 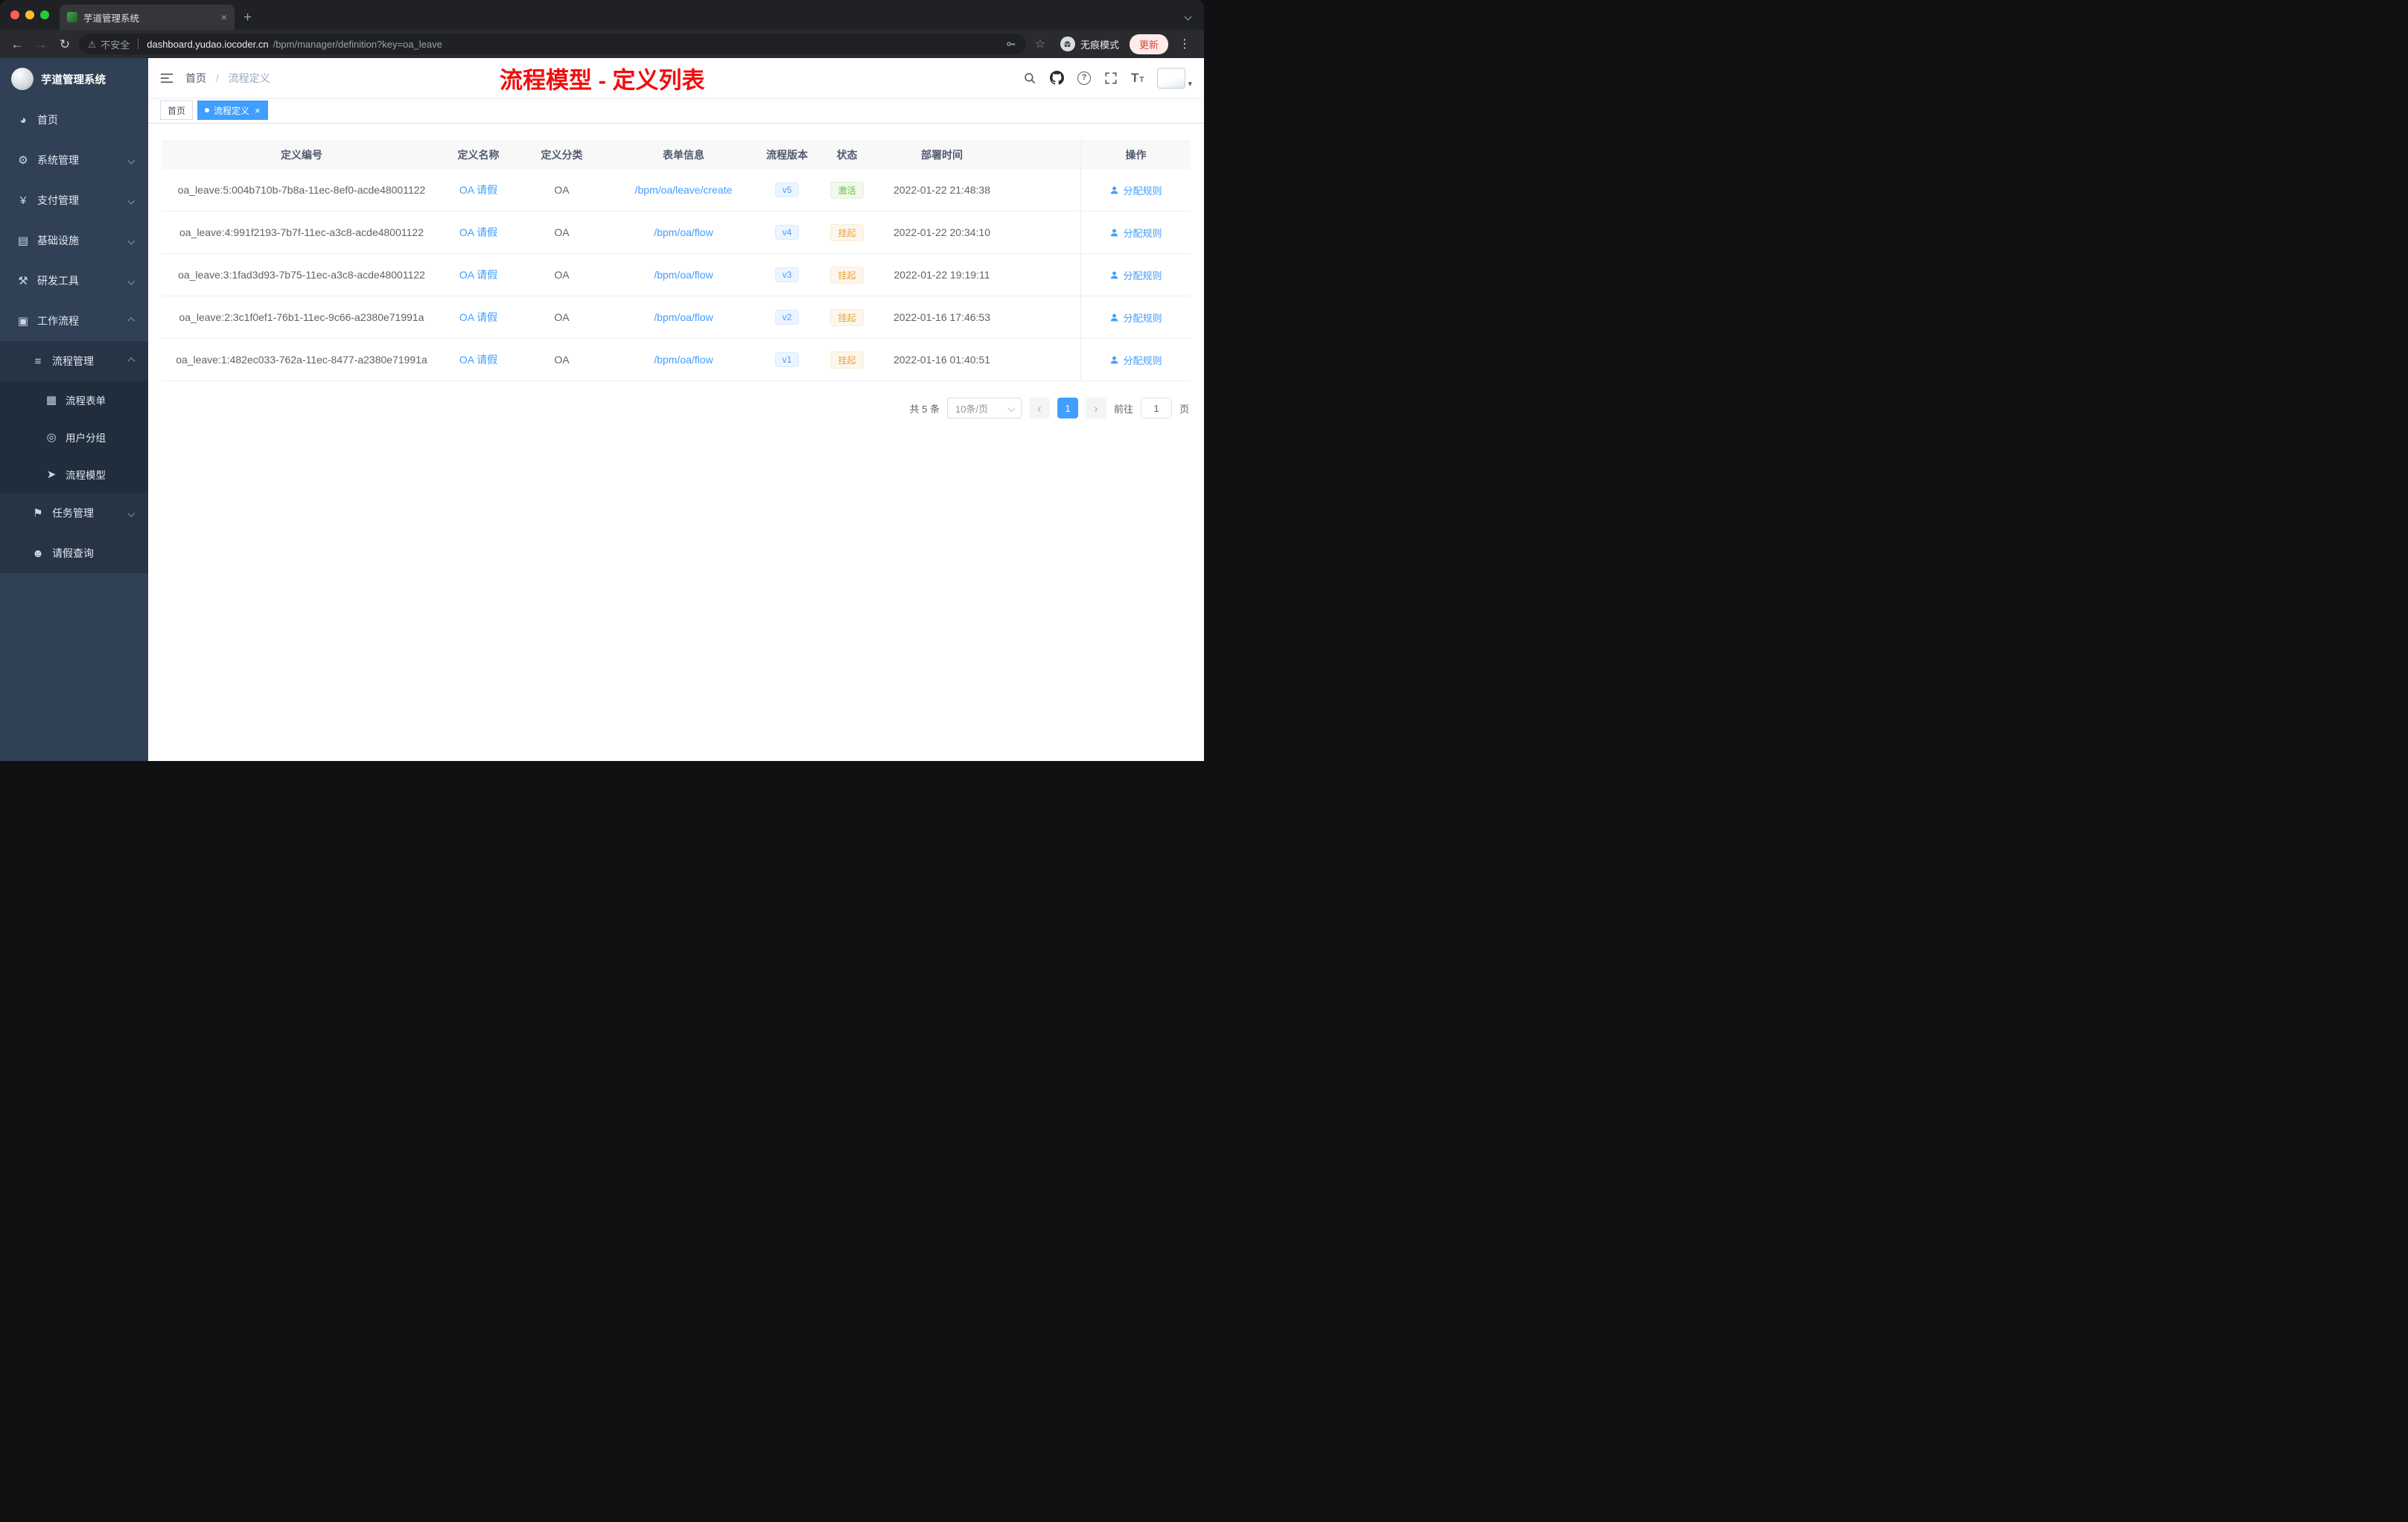 What do you see at coordinates (74, 437) in the screenshot?
I see `sidebar-item-user-group: ◎ 用户分组` at bounding box center [74, 437].